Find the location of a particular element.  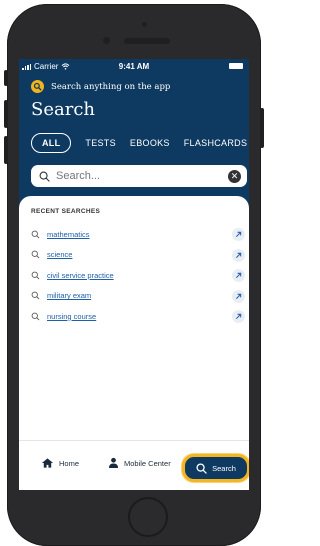

front-camera is located at coordinates (144, 24).